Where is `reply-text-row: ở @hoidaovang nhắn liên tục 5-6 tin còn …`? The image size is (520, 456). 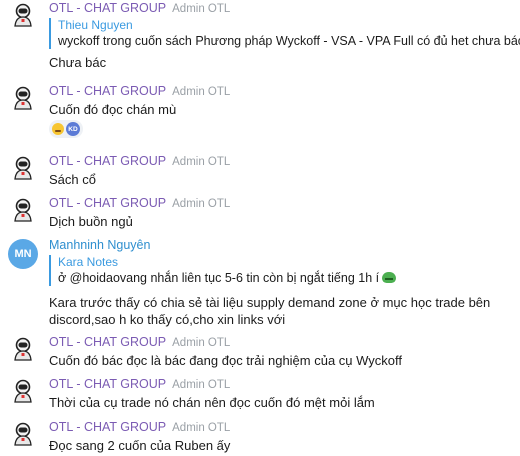 reply-text-row: ở @hoidaovang nhắn liên tục 5-6 tin còn … is located at coordinates (285, 278).